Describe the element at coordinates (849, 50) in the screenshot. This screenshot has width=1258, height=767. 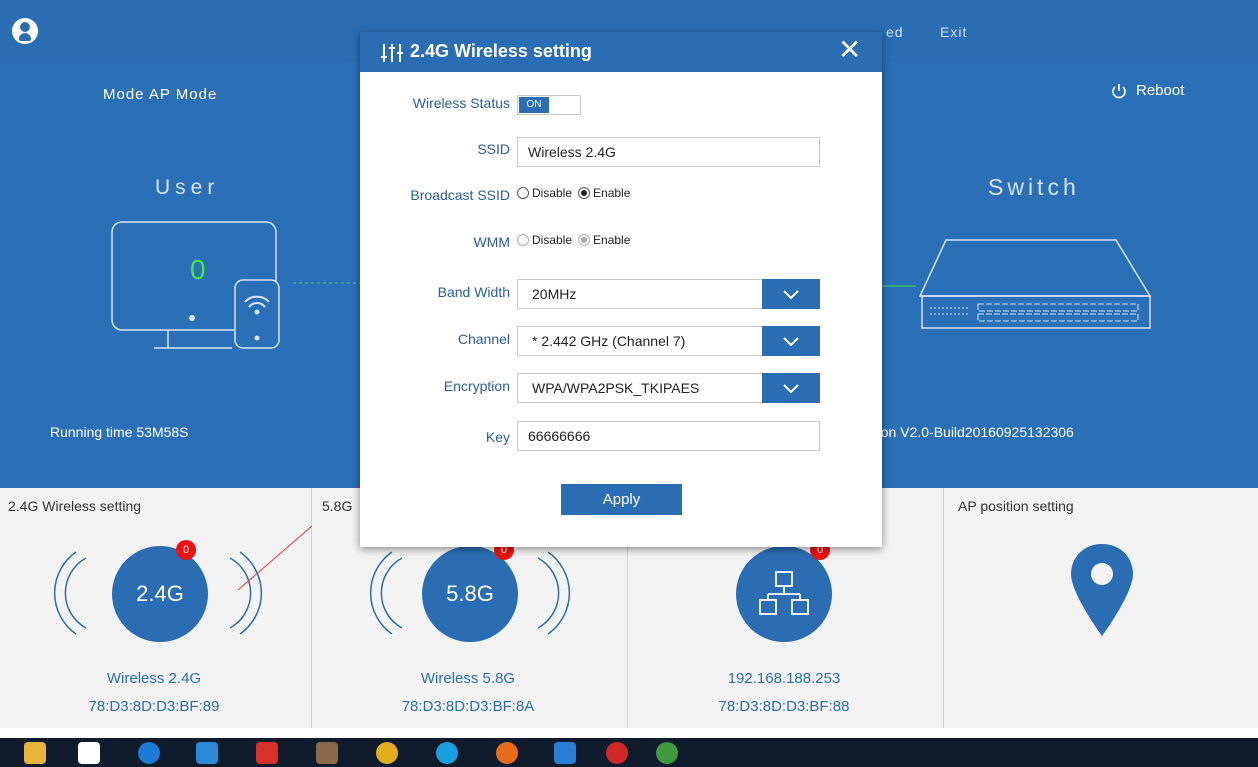
I see `close-icon: ✕` at that location.